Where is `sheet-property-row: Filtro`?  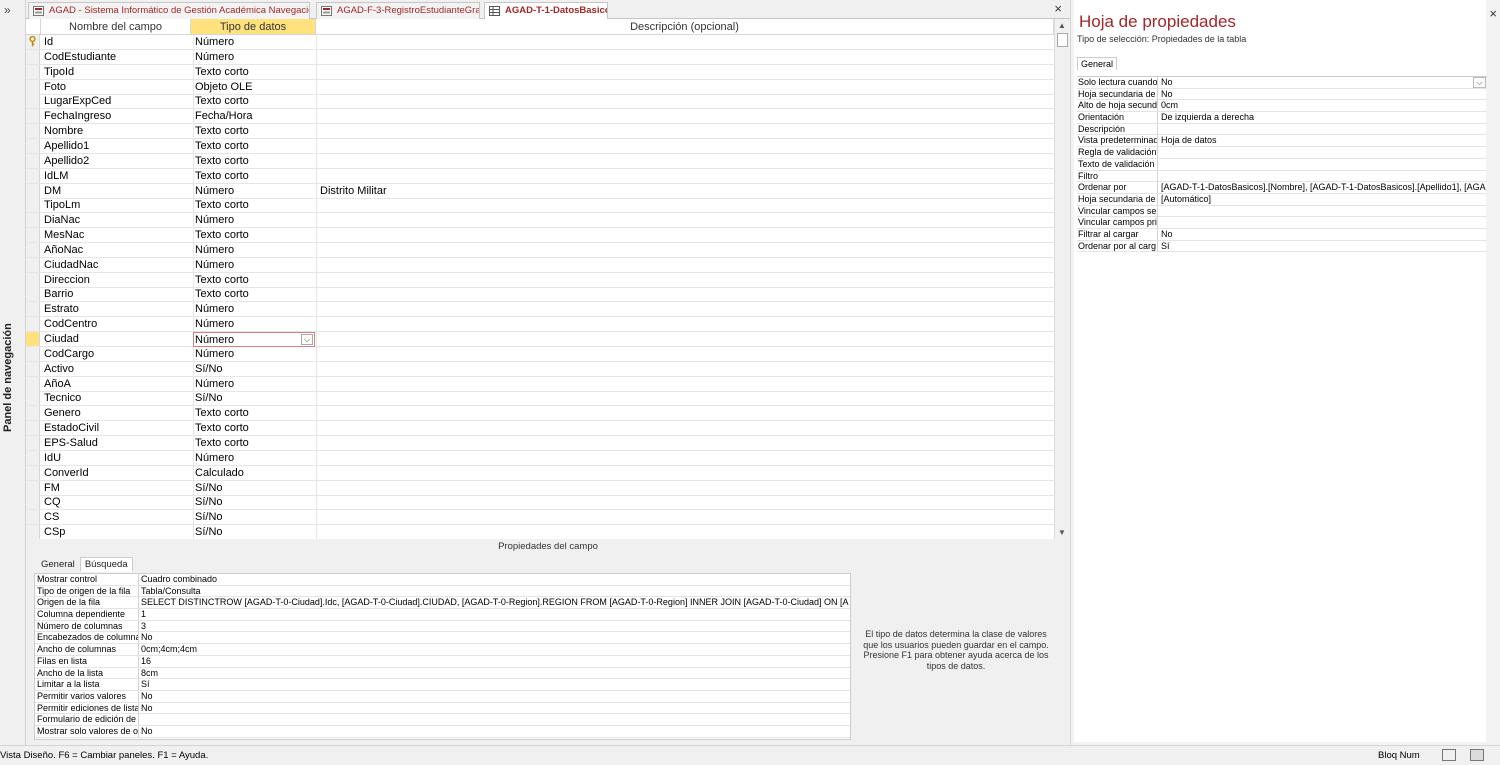
sheet-property-row: Filtro is located at coordinates (1282, 176).